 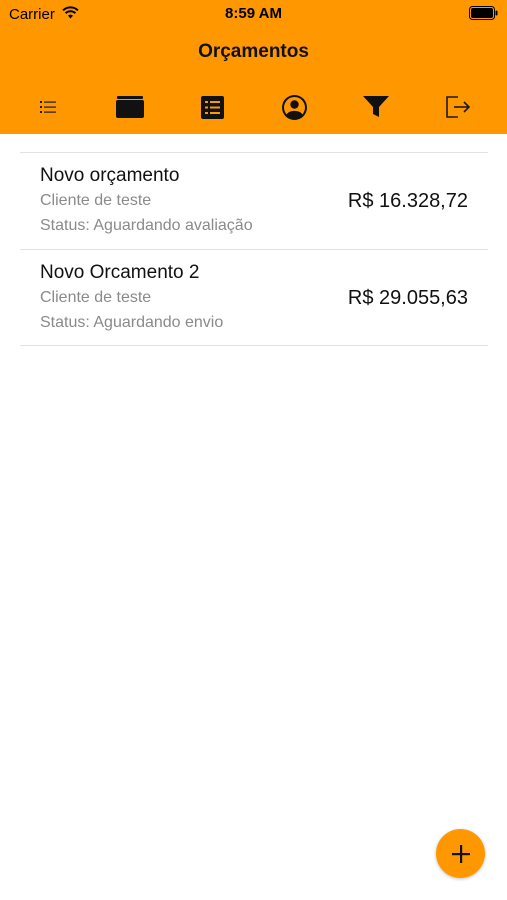 What do you see at coordinates (120, 272) in the screenshot?
I see `budget-title: Novo Orcamento 2` at bounding box center [120, 272].